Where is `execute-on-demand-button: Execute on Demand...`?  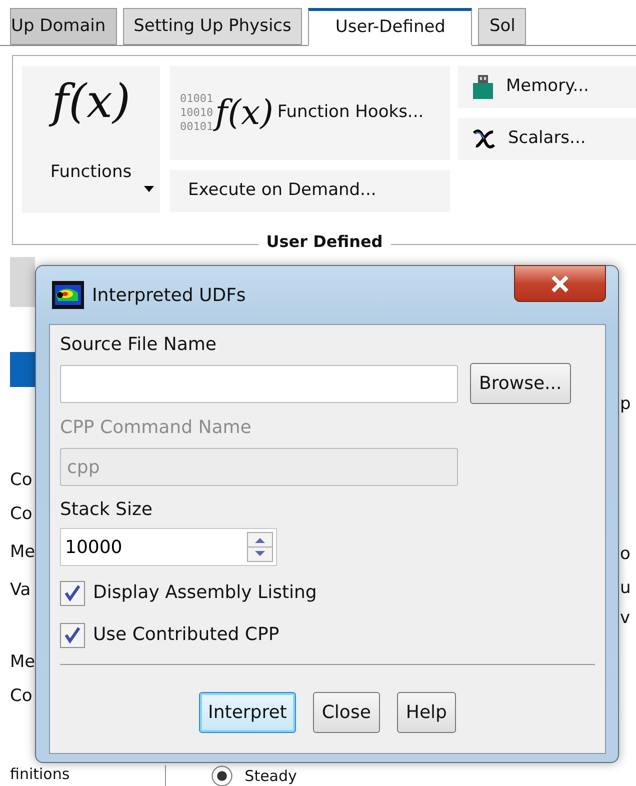
execute-on-demand-button: Execute on Demand... is located at coordinates (310, 191).